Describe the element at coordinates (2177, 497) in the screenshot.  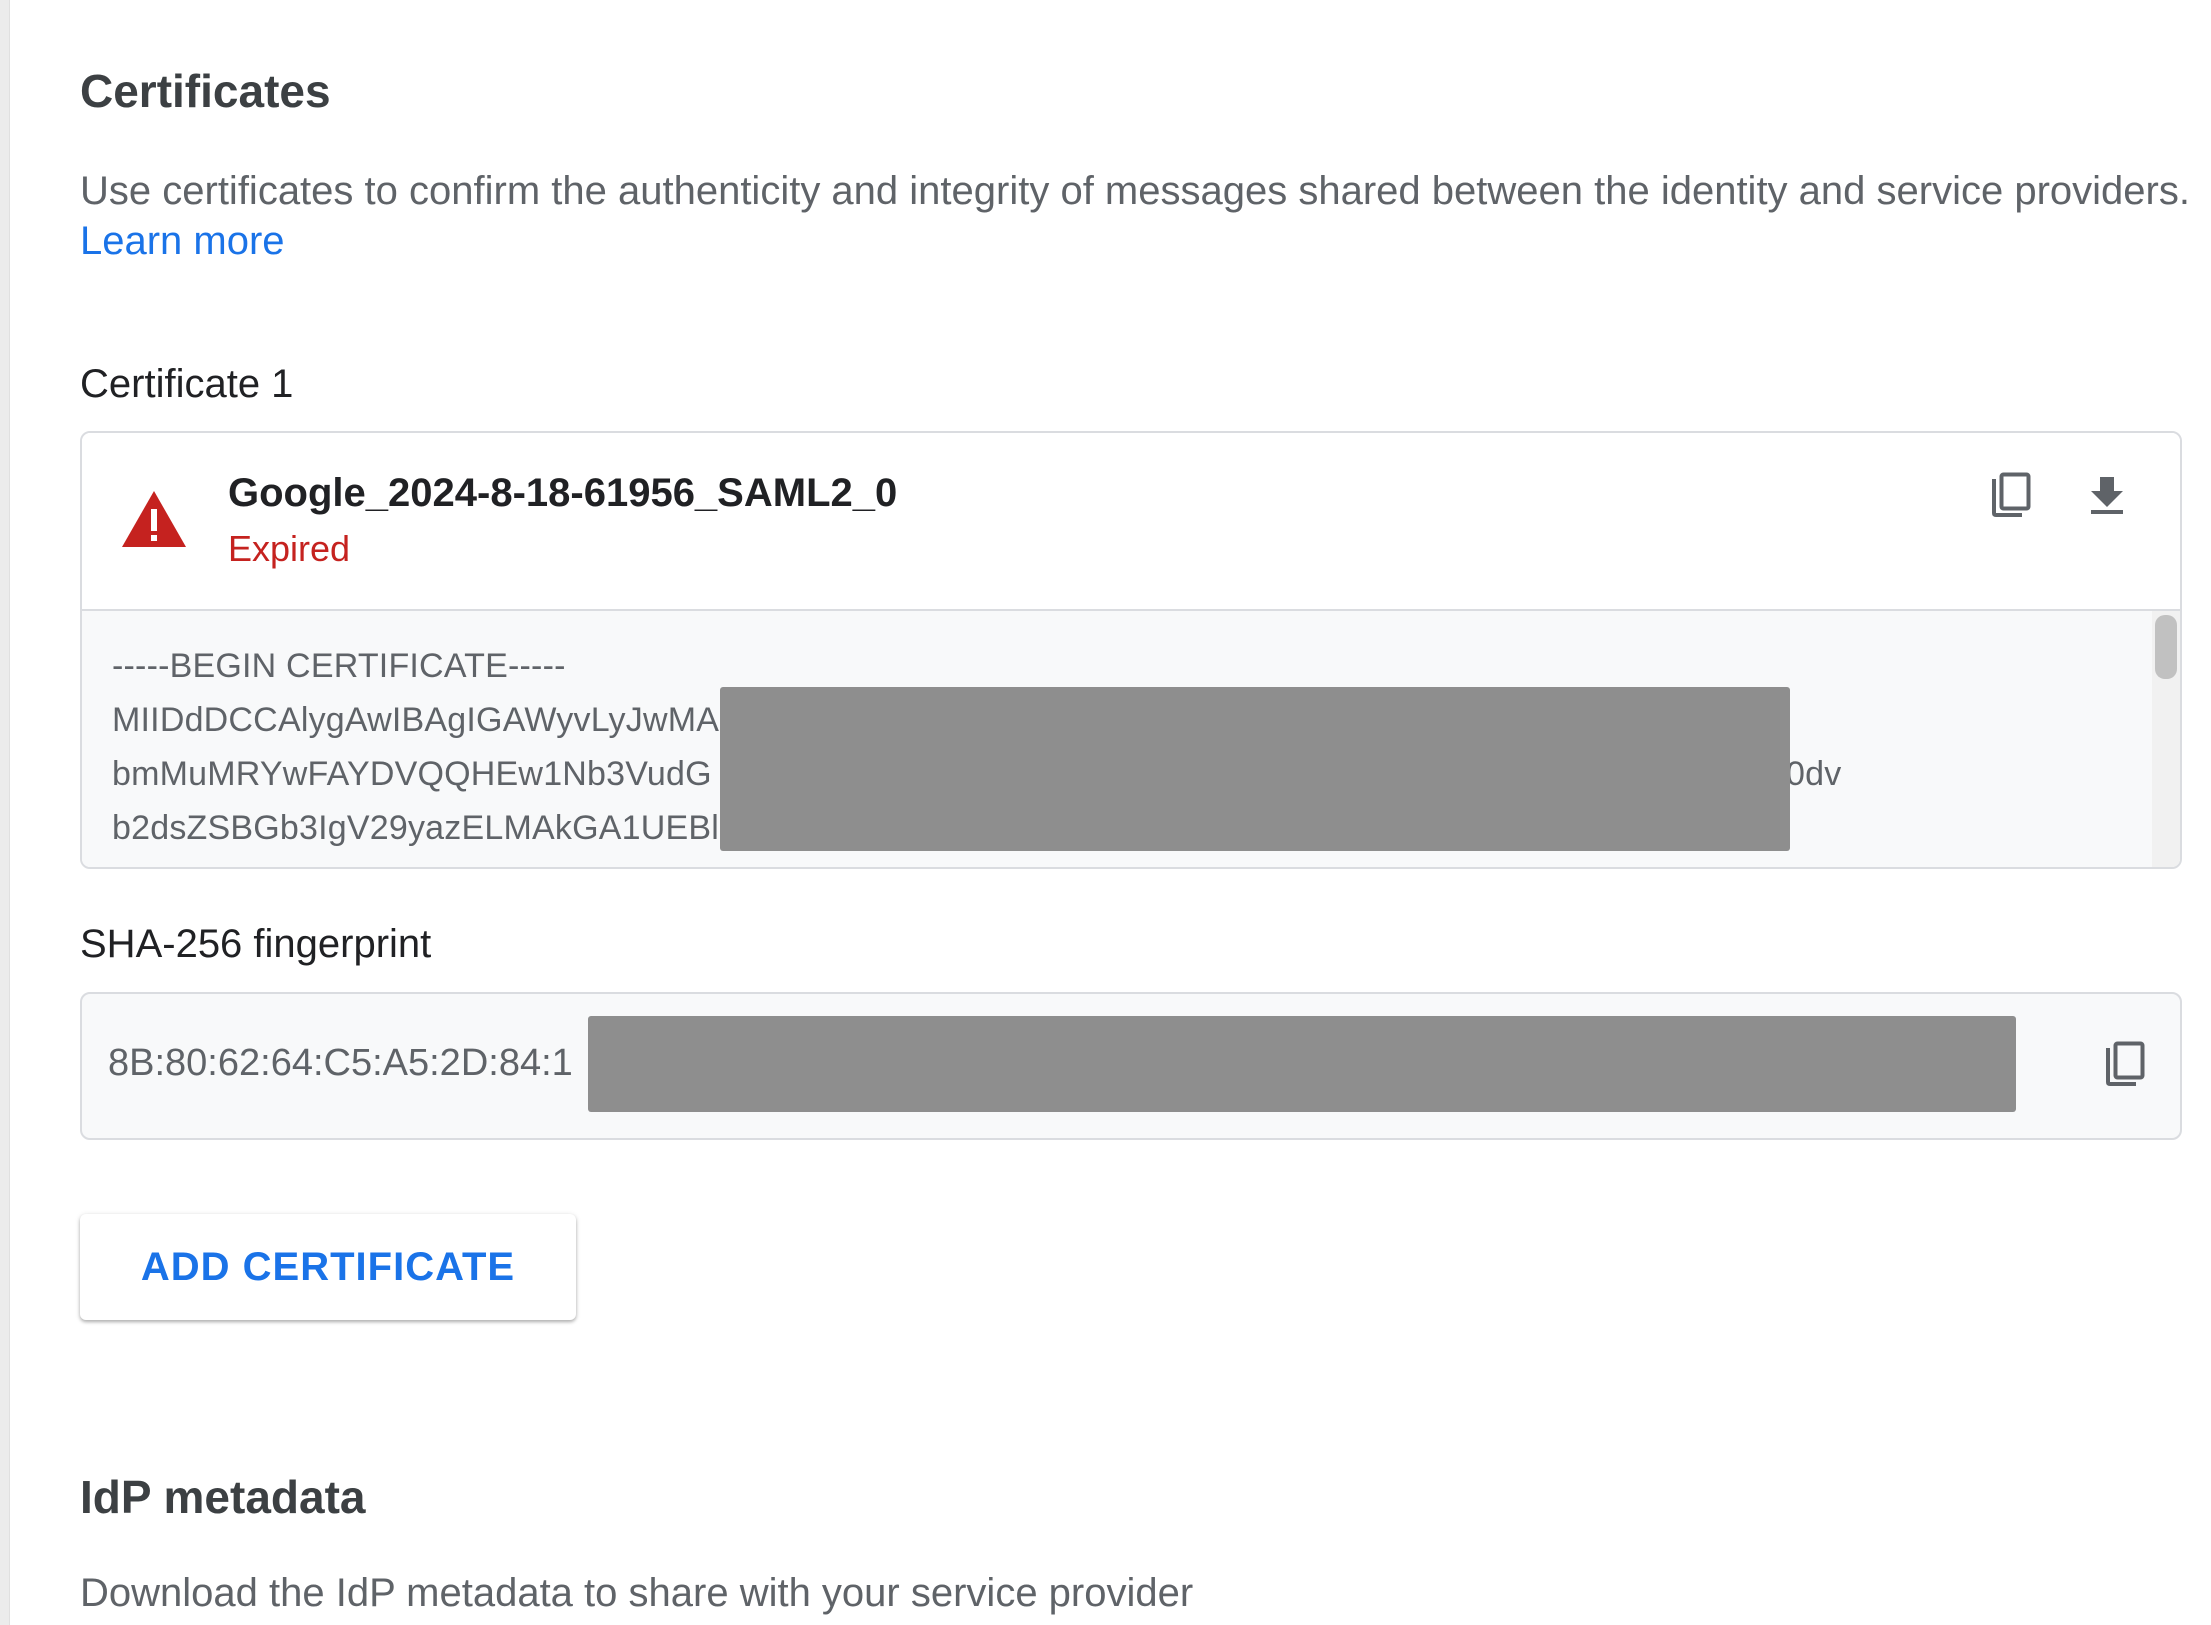
I see `delete-certificate-button` at that location.